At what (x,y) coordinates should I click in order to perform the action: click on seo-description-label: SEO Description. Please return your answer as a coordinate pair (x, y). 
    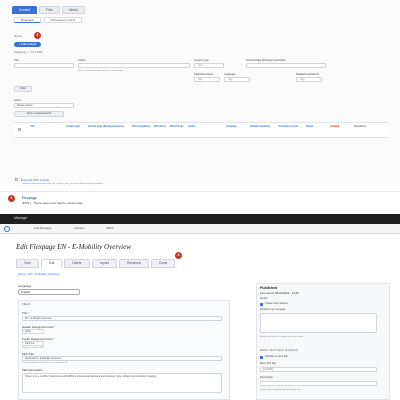
    Looking at the image, I should click on (32, 370).